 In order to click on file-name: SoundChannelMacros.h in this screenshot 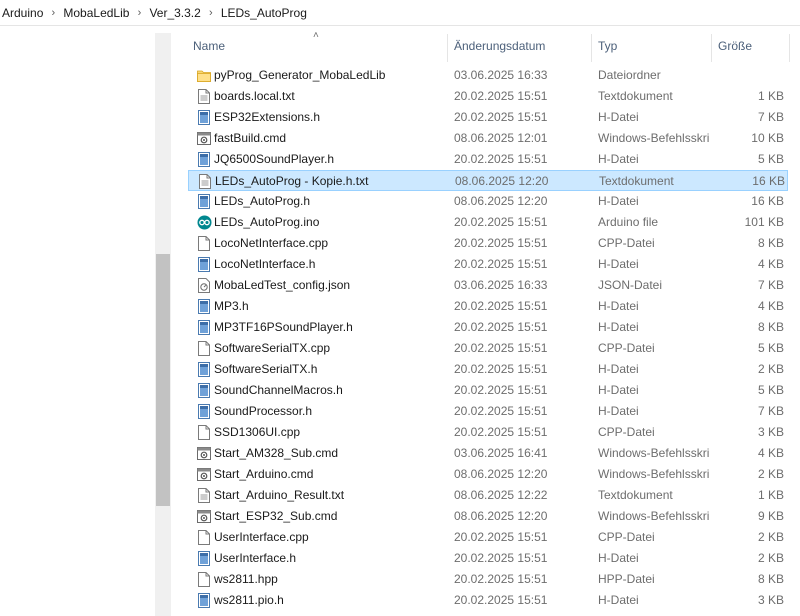, I will do `click(278, 390)`.